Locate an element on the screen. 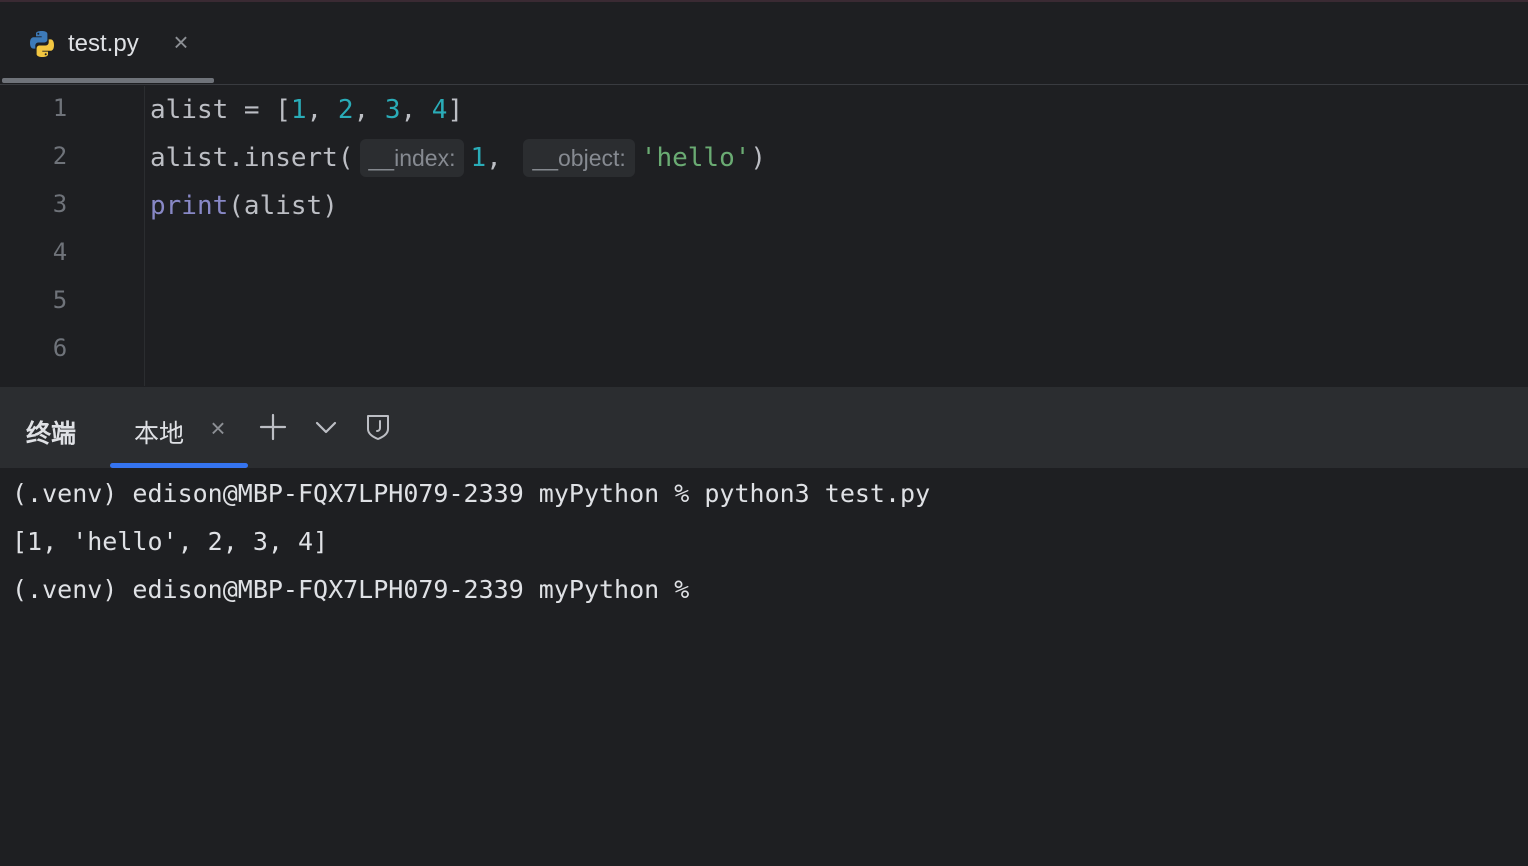  line-number: 2 is located at coordinates (60, 156).